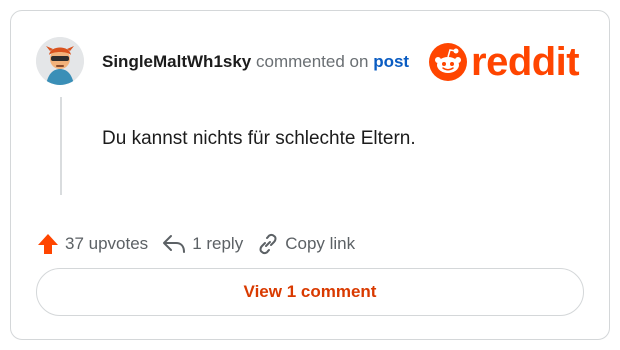 The width and height of the screenshot is (620, 350). Describe the element at coordinates (525, 62) in the screenshot. I see `reddit-wordmark: reddit` at that location.